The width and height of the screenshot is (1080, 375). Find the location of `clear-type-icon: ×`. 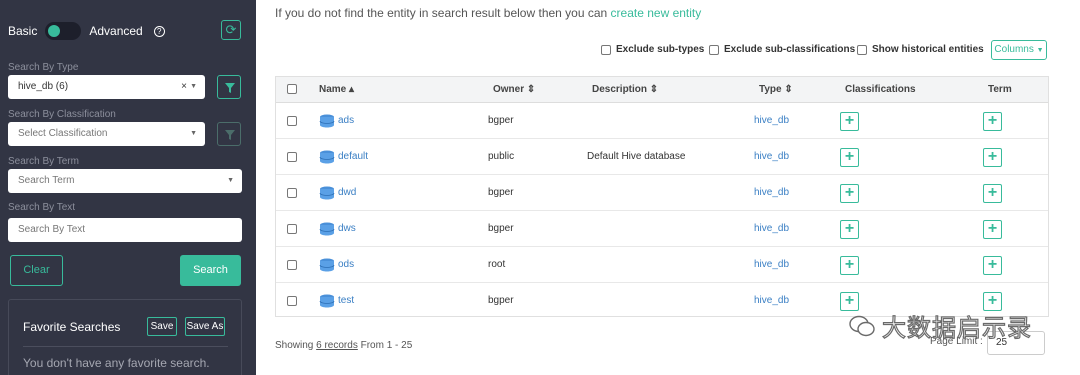

clear-type-icon: × is located at coordinates (184, 87).